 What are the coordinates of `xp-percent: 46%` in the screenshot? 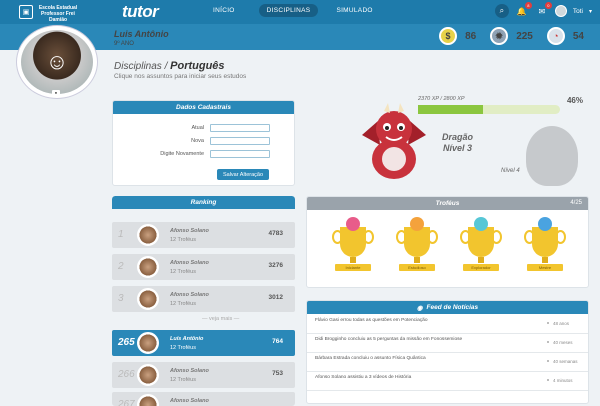 It's located at (574, 100).